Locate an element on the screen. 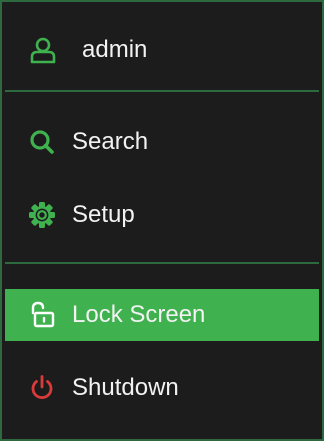 The width and height of the screenshot is (324, 441). menu-item-setup: Setup is located at coordinates (162, 215).